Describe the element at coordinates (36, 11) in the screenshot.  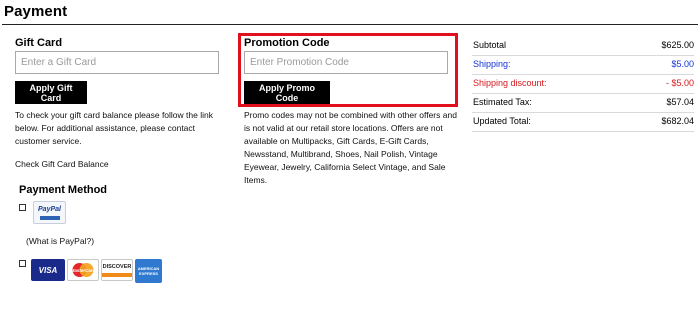
I see `page-title: Payment` at that location.